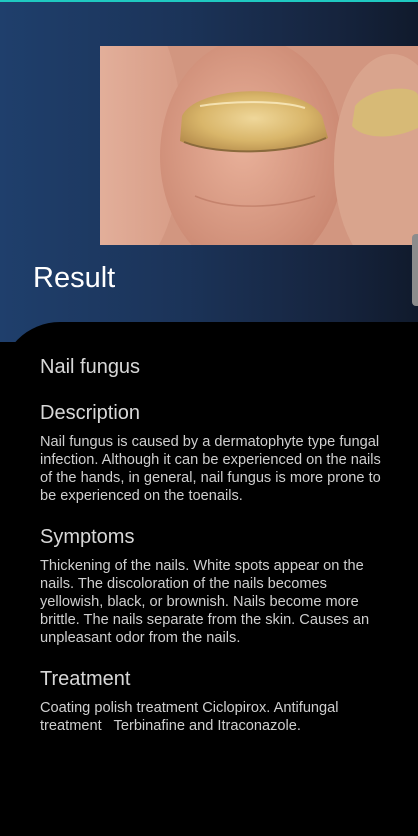  I want to click on scroll-handle, so click(415, 270).